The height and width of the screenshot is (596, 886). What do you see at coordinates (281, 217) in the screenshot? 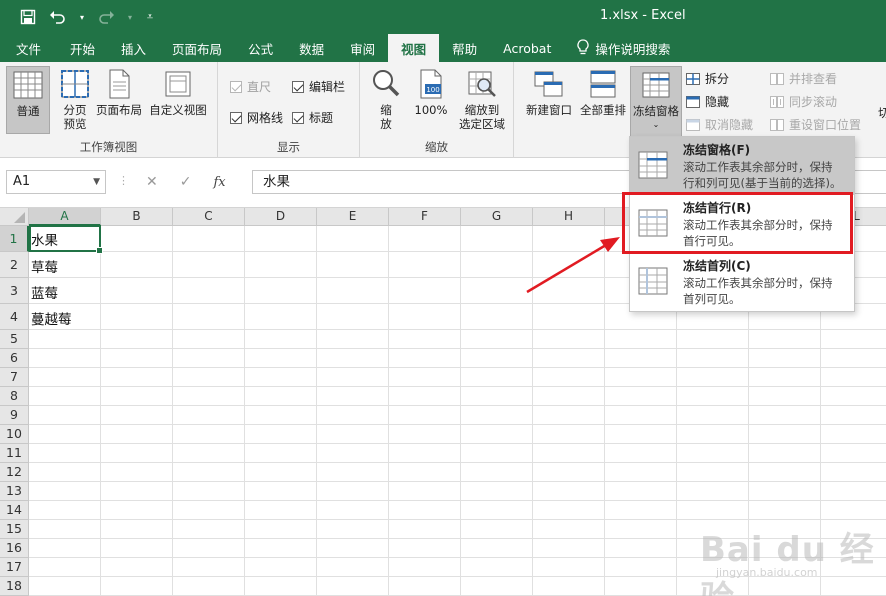
I see `column-header-D: D` at bounding box center [281, 217].